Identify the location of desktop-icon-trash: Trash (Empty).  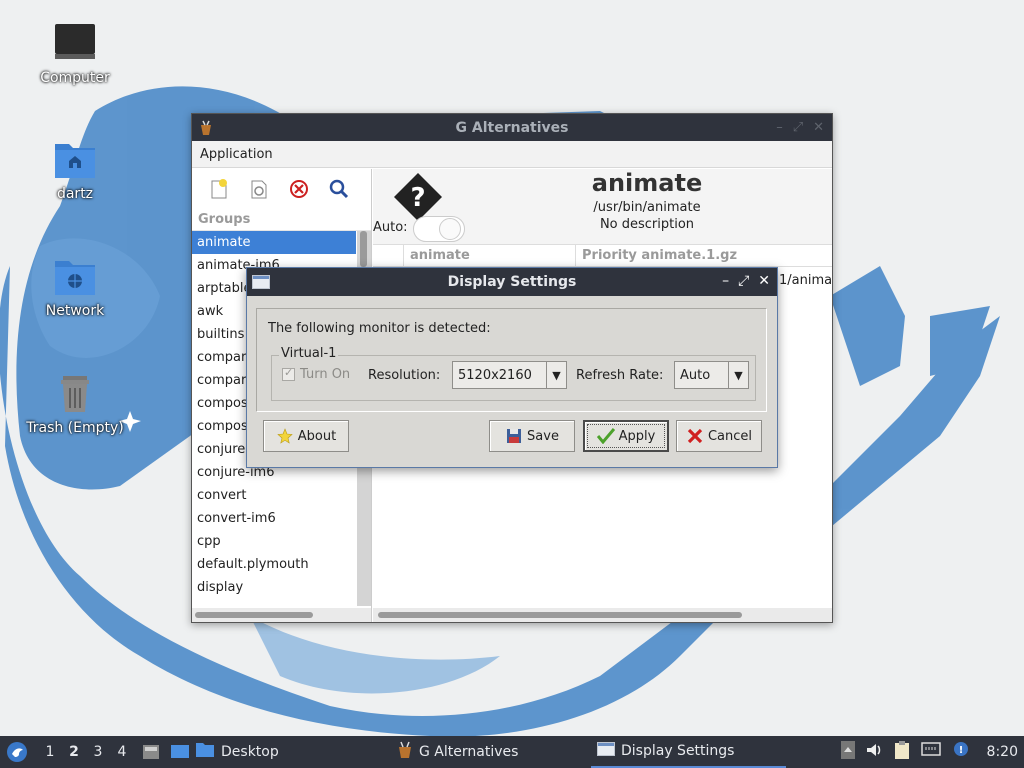
(75, 404).